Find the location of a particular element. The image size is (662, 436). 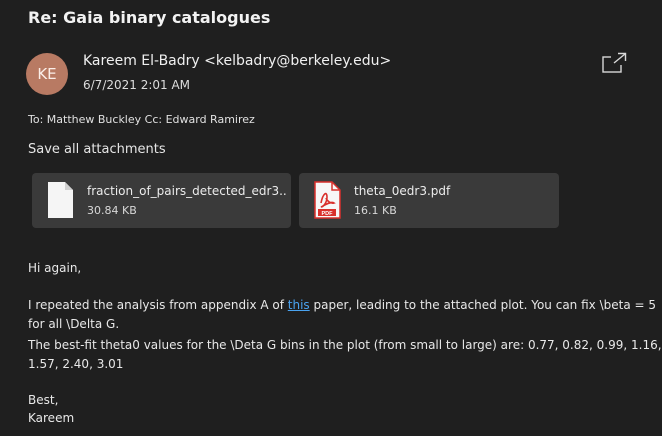

save-all-attachments-link: Save all attachments is located at coordinates (97, 149).